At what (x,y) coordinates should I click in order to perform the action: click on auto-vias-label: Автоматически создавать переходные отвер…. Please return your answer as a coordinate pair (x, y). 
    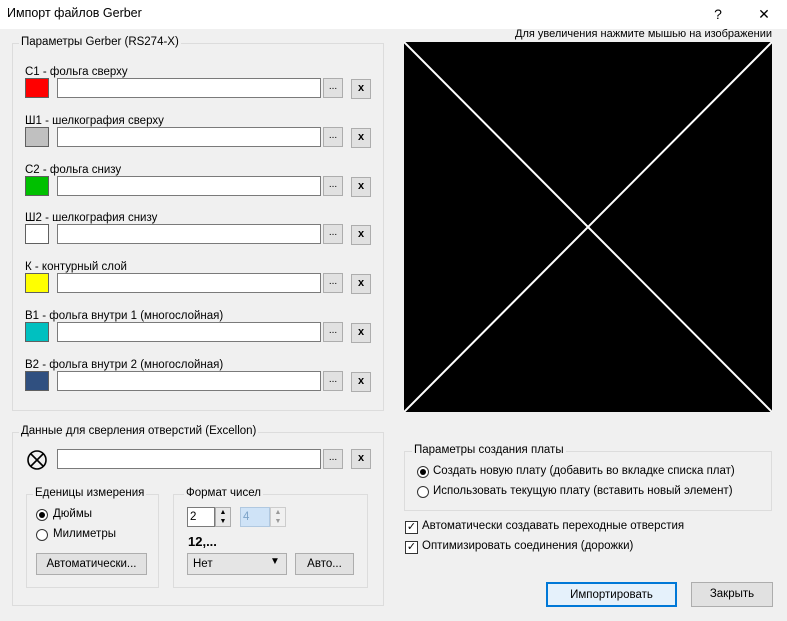
    Looking at the image, I should click on (553, 526).